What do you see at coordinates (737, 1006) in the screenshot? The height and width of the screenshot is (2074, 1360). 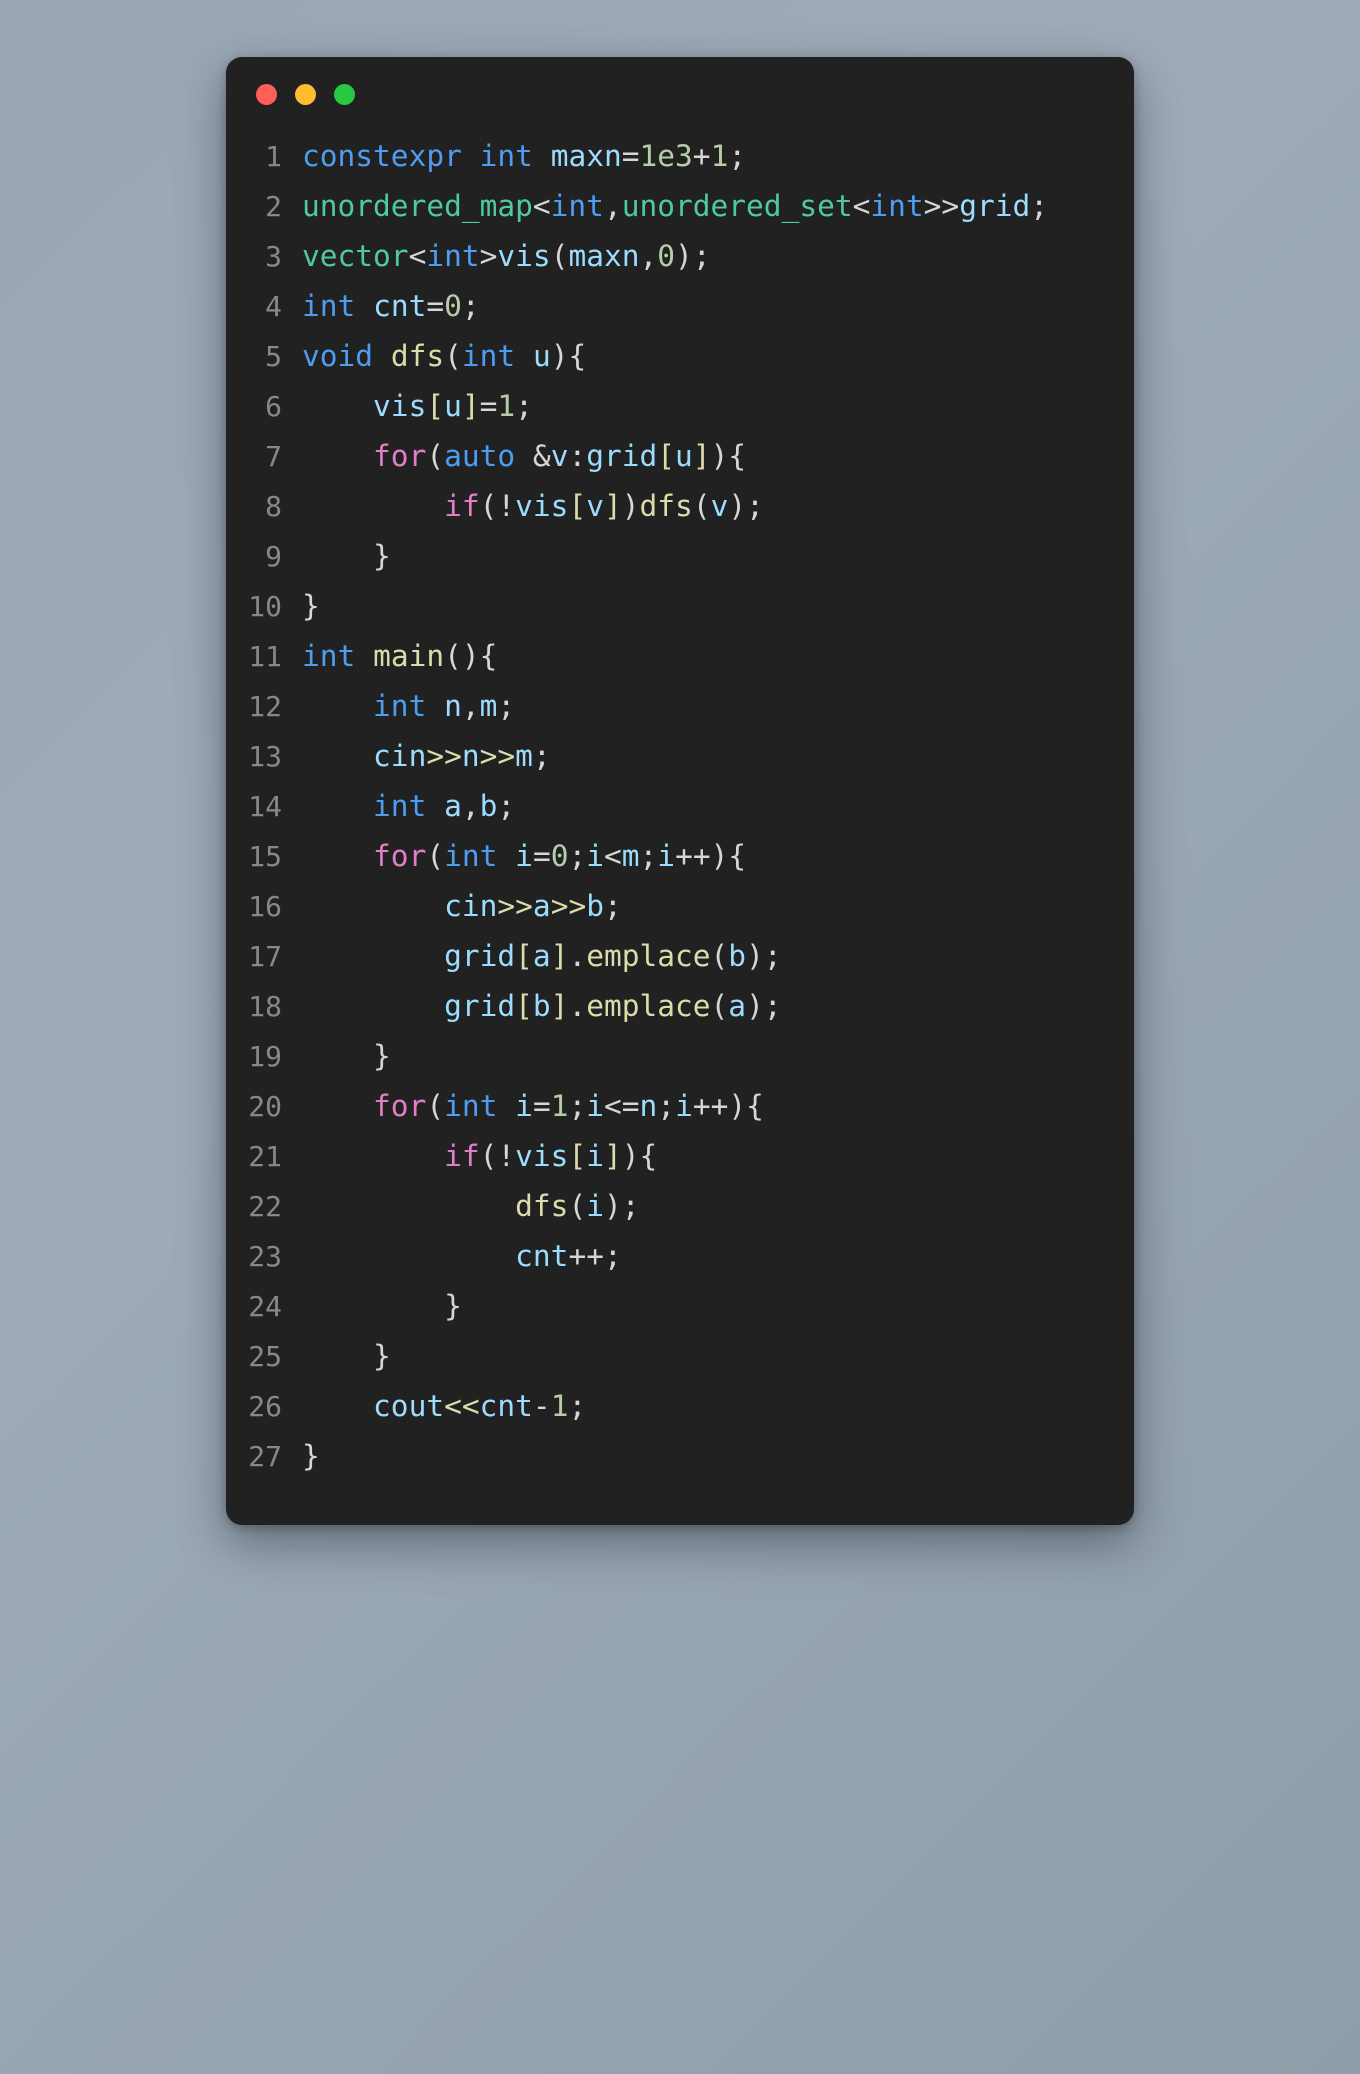 I see `code-token: a` at bounding box center [737, 1006].